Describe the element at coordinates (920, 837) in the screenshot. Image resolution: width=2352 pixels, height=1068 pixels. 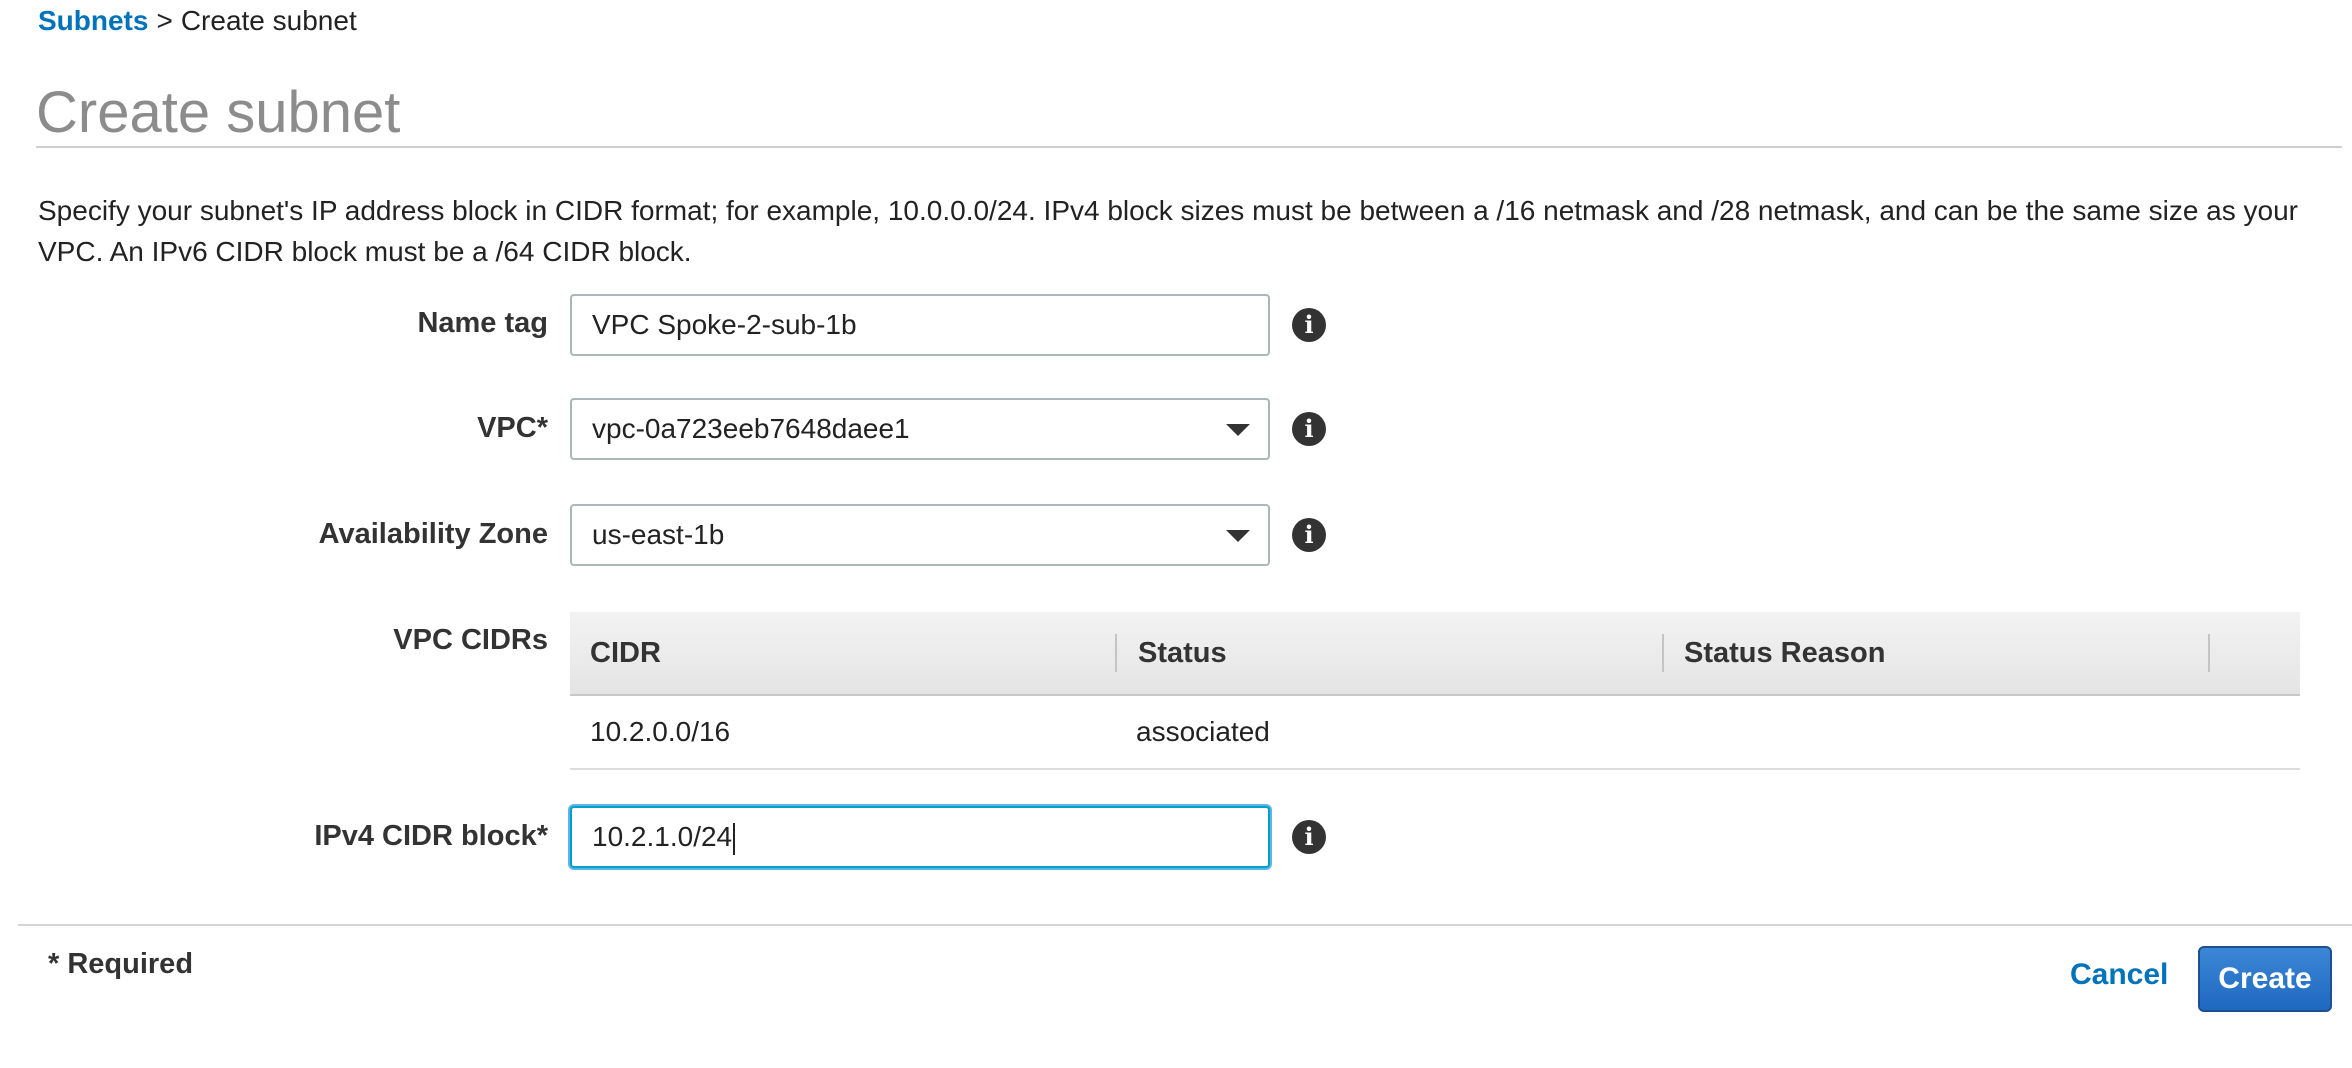
I see `ipv4-cidr-block-input: 10.2.1.0/24` at that location.